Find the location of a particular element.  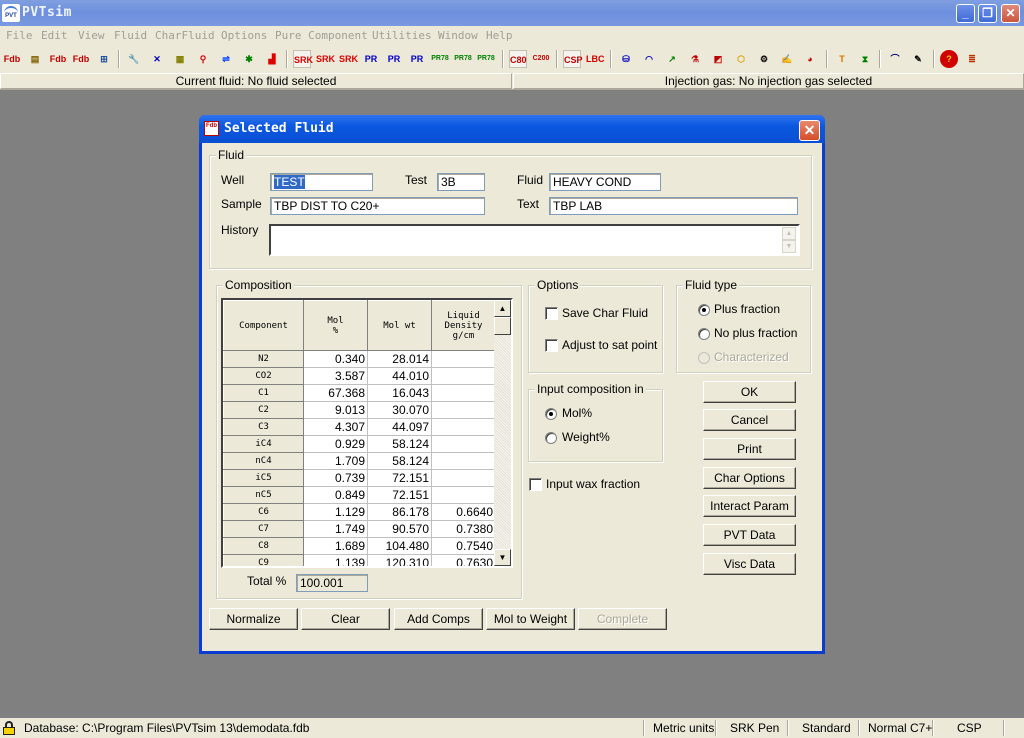

plus-fraction-label: Plus fraction is located at coordinates (747, 309).